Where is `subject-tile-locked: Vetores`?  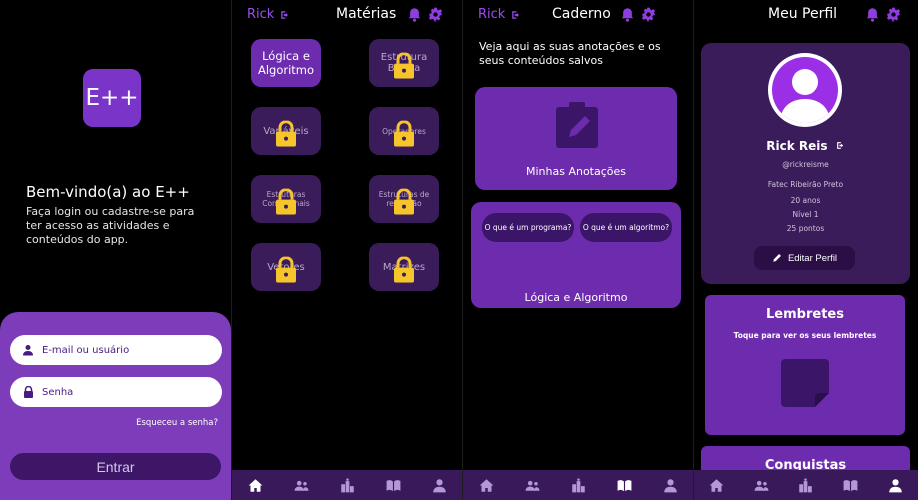 subject-tile-locked: Vetores is located at coordinates (286, 267).